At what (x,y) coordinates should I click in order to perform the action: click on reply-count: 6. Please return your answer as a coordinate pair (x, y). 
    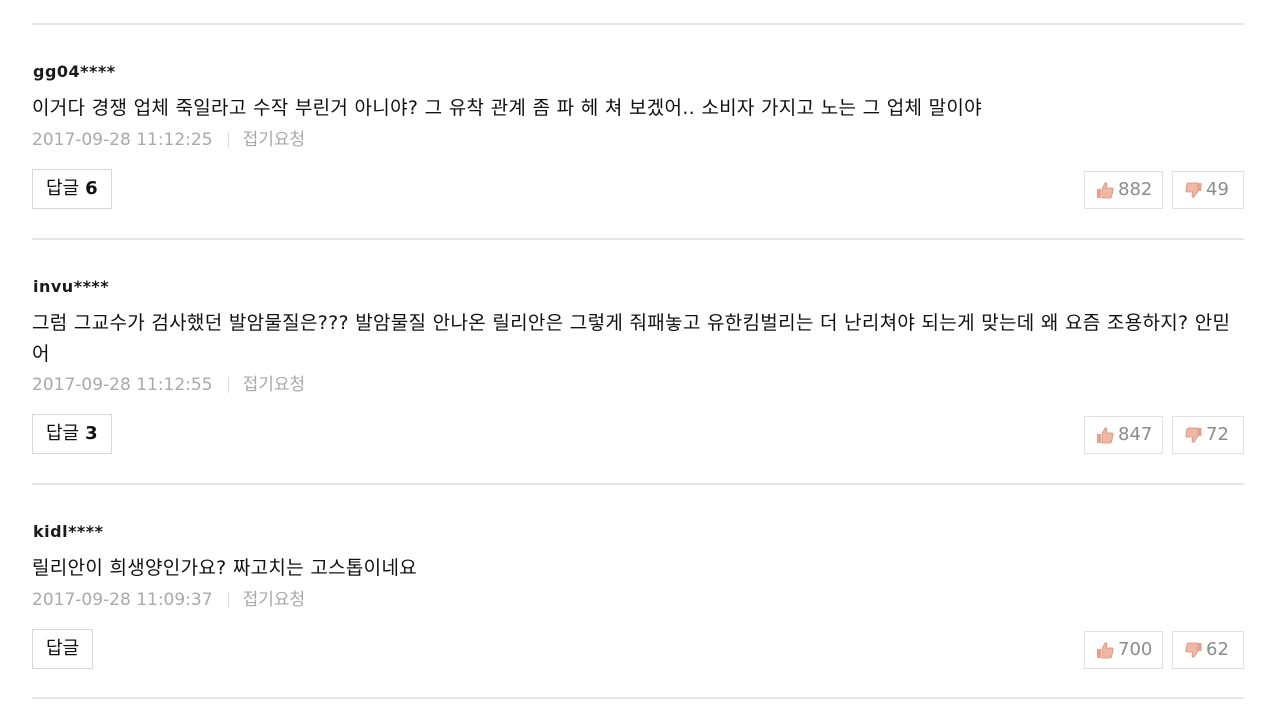
    Looking at the image, I should click on (91, 188).